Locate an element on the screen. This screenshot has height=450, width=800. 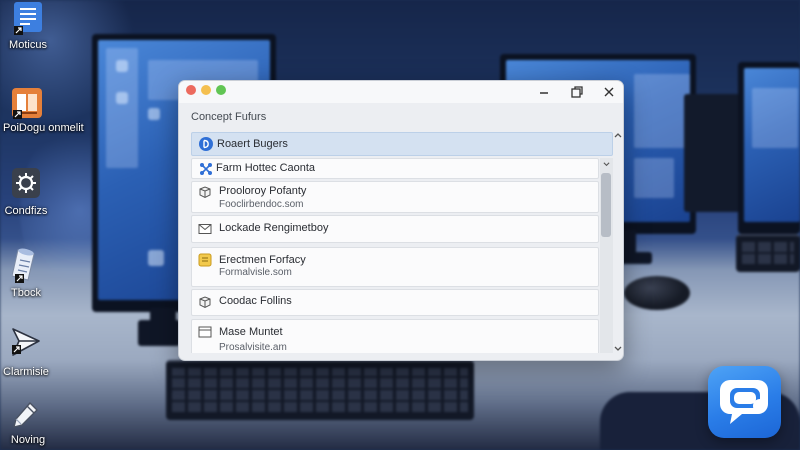
list-item-subtitle: Fooclirbendoc.som is located at coordinates (261, 204).